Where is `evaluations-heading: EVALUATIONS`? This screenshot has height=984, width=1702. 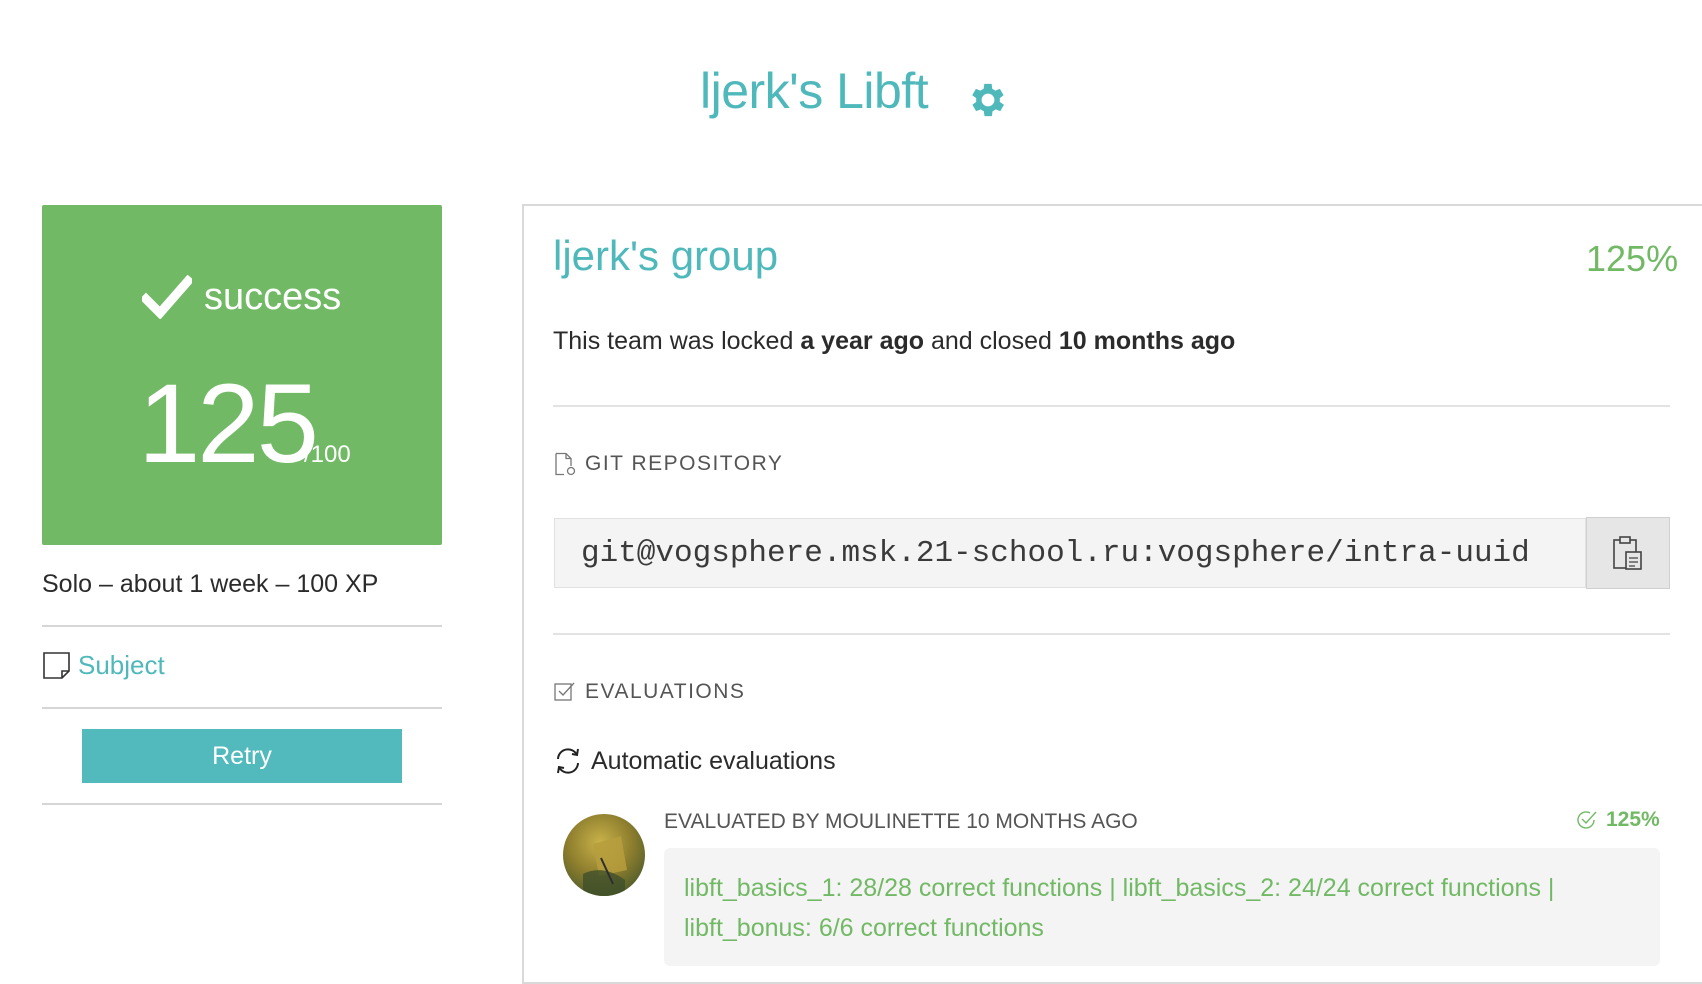 evaluations-heading: EVALUATIONS is located at coordinates (649, 692).